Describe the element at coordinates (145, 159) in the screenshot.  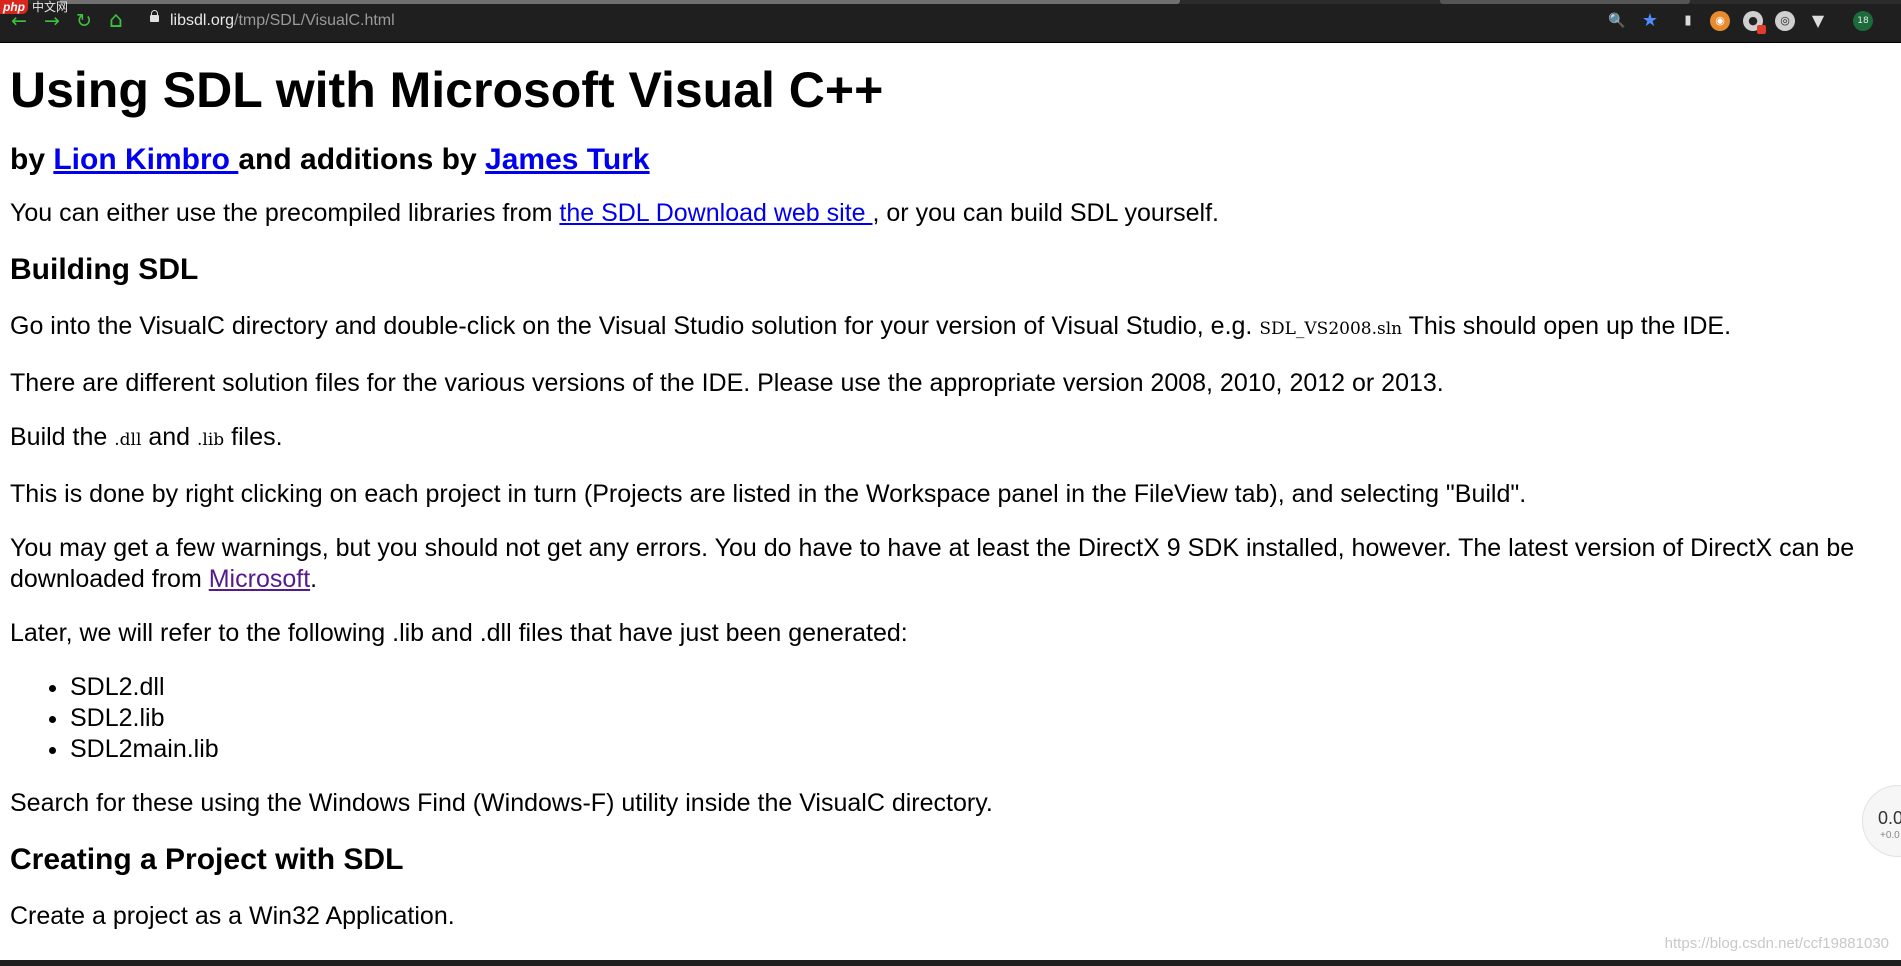
I see `author-link-lion-kimbro: Lion Kimbro` at that location.